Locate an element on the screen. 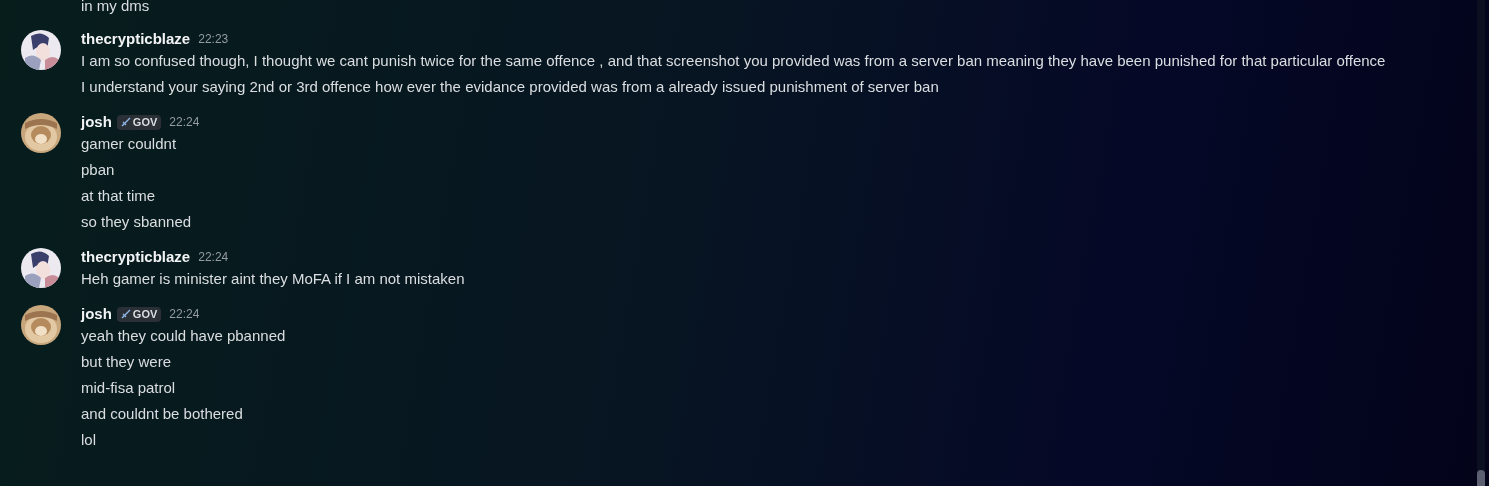 The width and height of the screenshot is (1489, 486). message-text: but they were is located at coordinates (126, 362).